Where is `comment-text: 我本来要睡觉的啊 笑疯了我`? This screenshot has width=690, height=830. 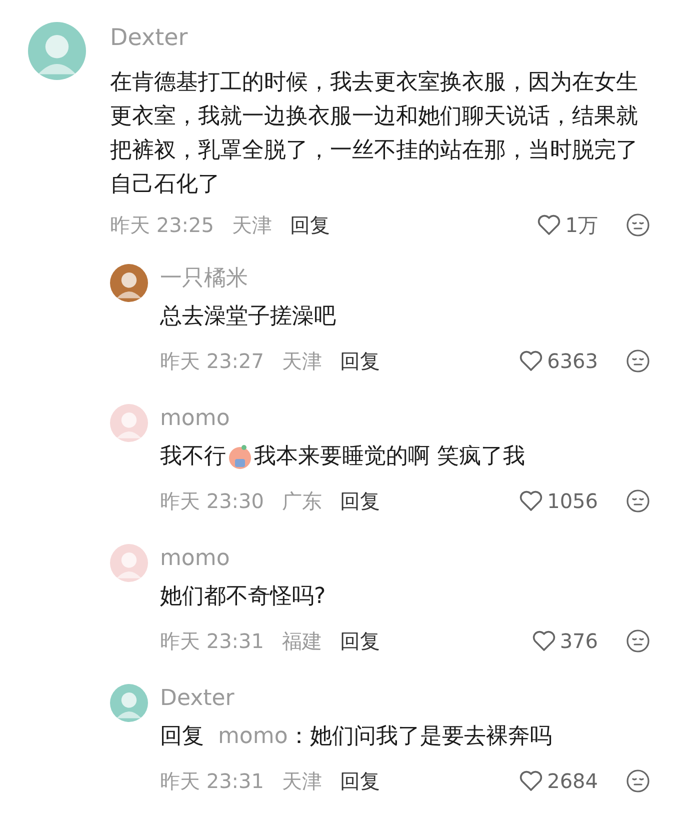 comment-text: 我本来要睡觉的啊 笑疯了我 is located at coordinates (389, 457).